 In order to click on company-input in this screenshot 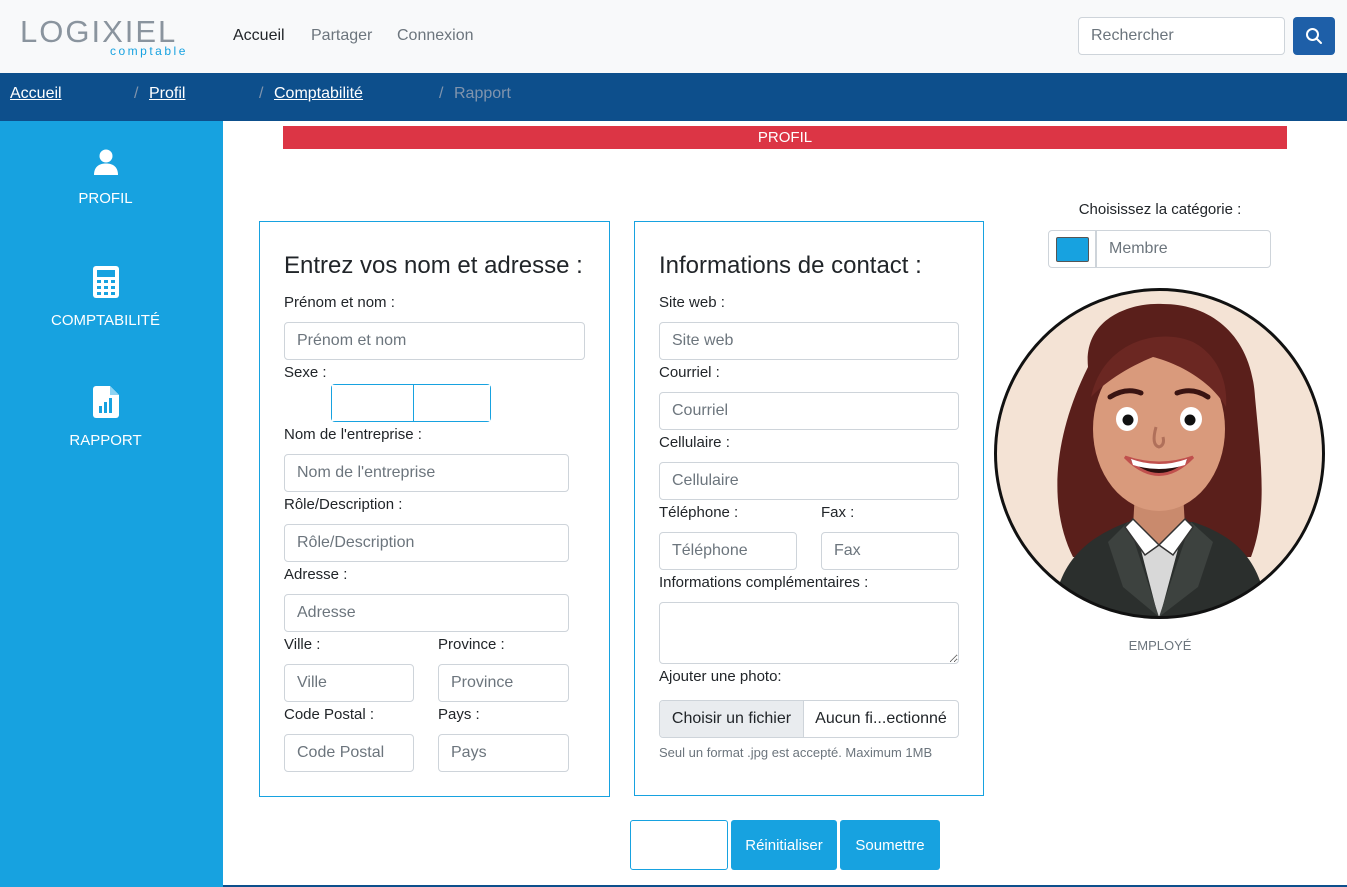, I will do `click(426, 473)`.